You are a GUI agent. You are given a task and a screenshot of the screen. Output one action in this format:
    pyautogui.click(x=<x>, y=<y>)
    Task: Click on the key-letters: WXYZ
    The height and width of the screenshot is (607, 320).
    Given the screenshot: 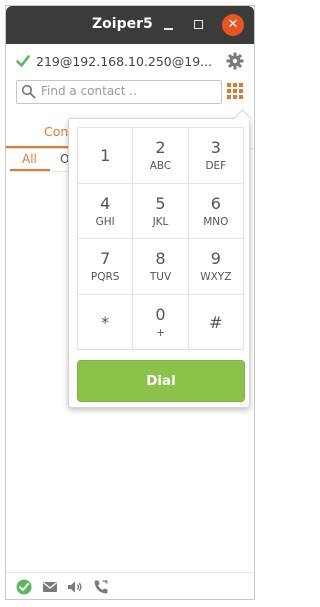 What is the action you would take?
    pyautogui.click(x=216, y=277)
    